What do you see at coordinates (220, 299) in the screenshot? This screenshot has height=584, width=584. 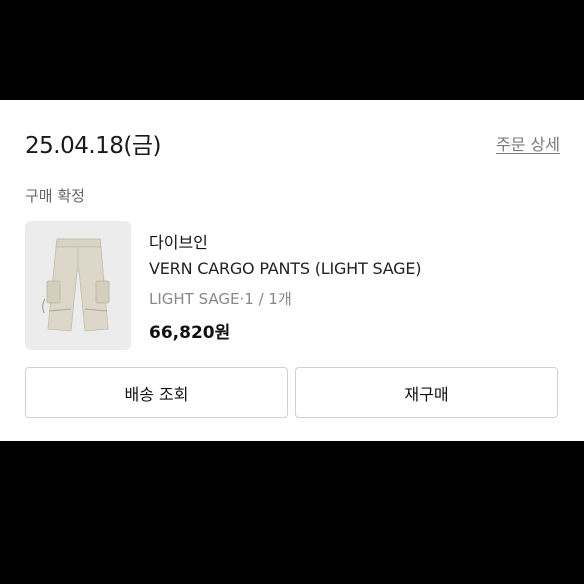 I see `product-option: LIGHT SAGE·1 / 1개` at bounding box center [220, 299].